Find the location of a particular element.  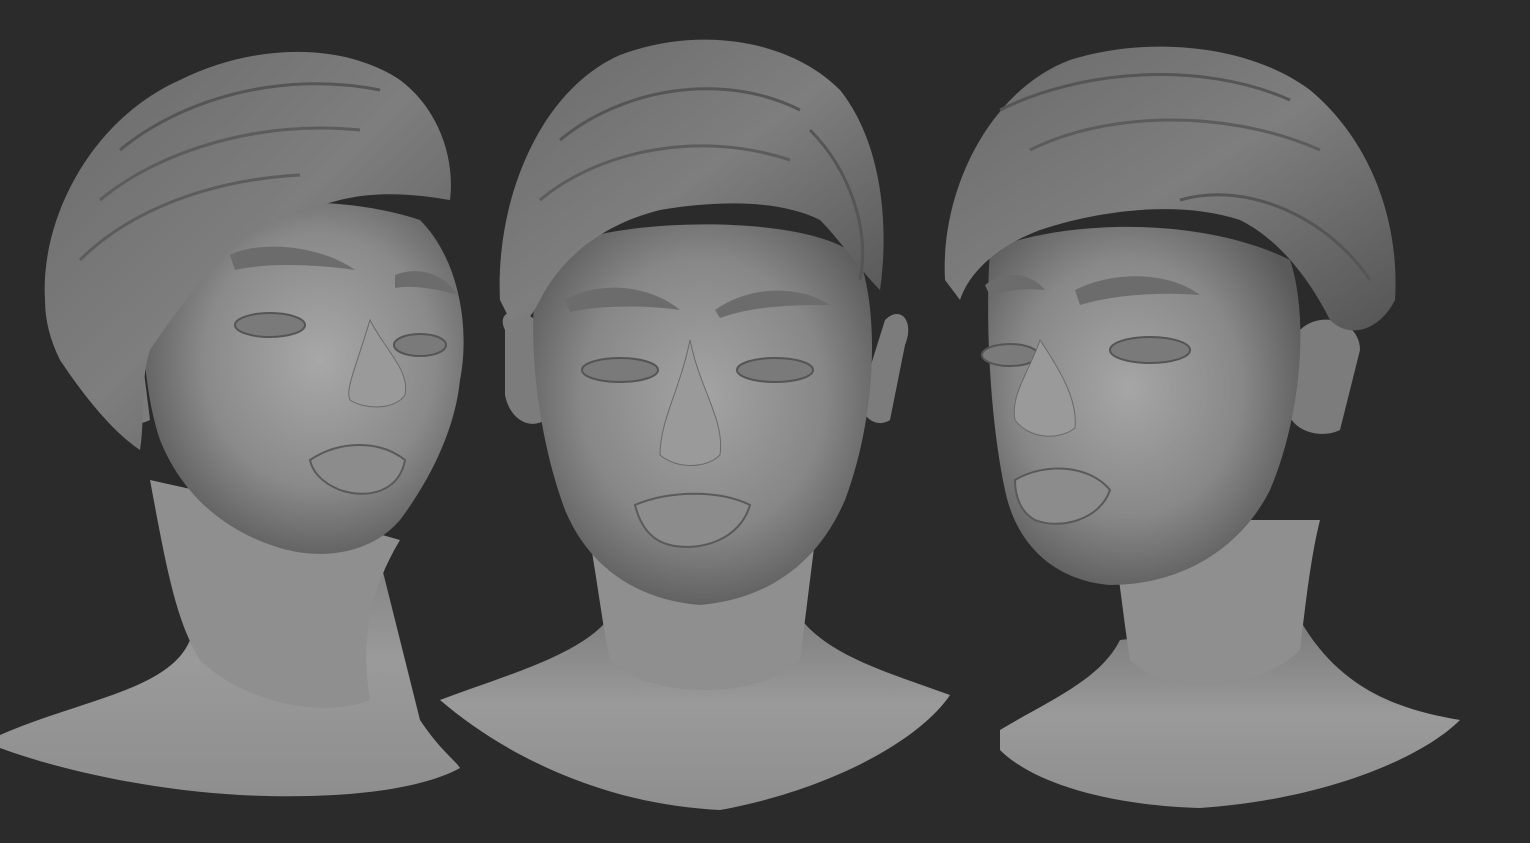

front-eye-right is located at coordinates (775, 370).